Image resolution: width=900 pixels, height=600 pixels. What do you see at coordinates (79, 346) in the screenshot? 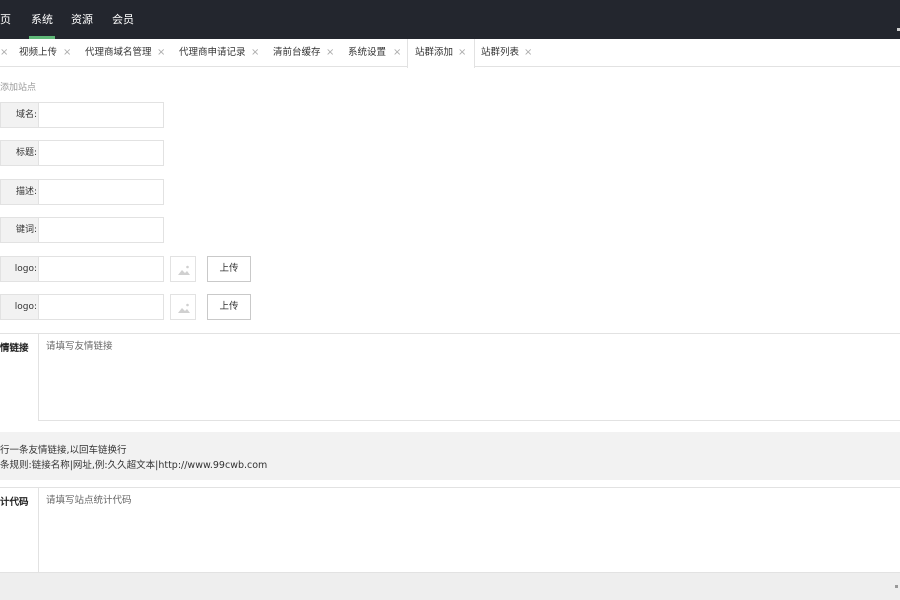
I see `friend-links-placeholder: 请填写友情链接` at bounding box center [79, 346].